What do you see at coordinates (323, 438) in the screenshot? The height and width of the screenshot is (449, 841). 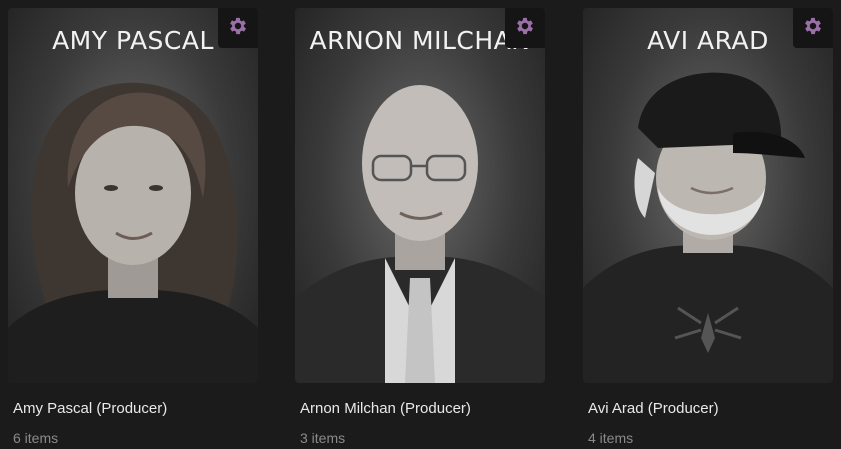 I see `card-subtitle: 3 items` at bounding box center [323, 438].